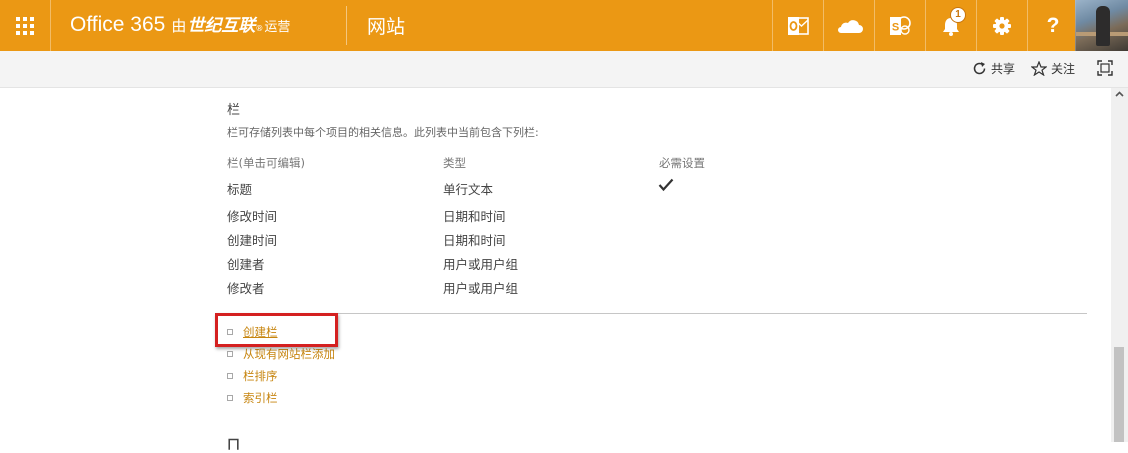  I want to click on fullscreen-icon, so click(1105, 68).